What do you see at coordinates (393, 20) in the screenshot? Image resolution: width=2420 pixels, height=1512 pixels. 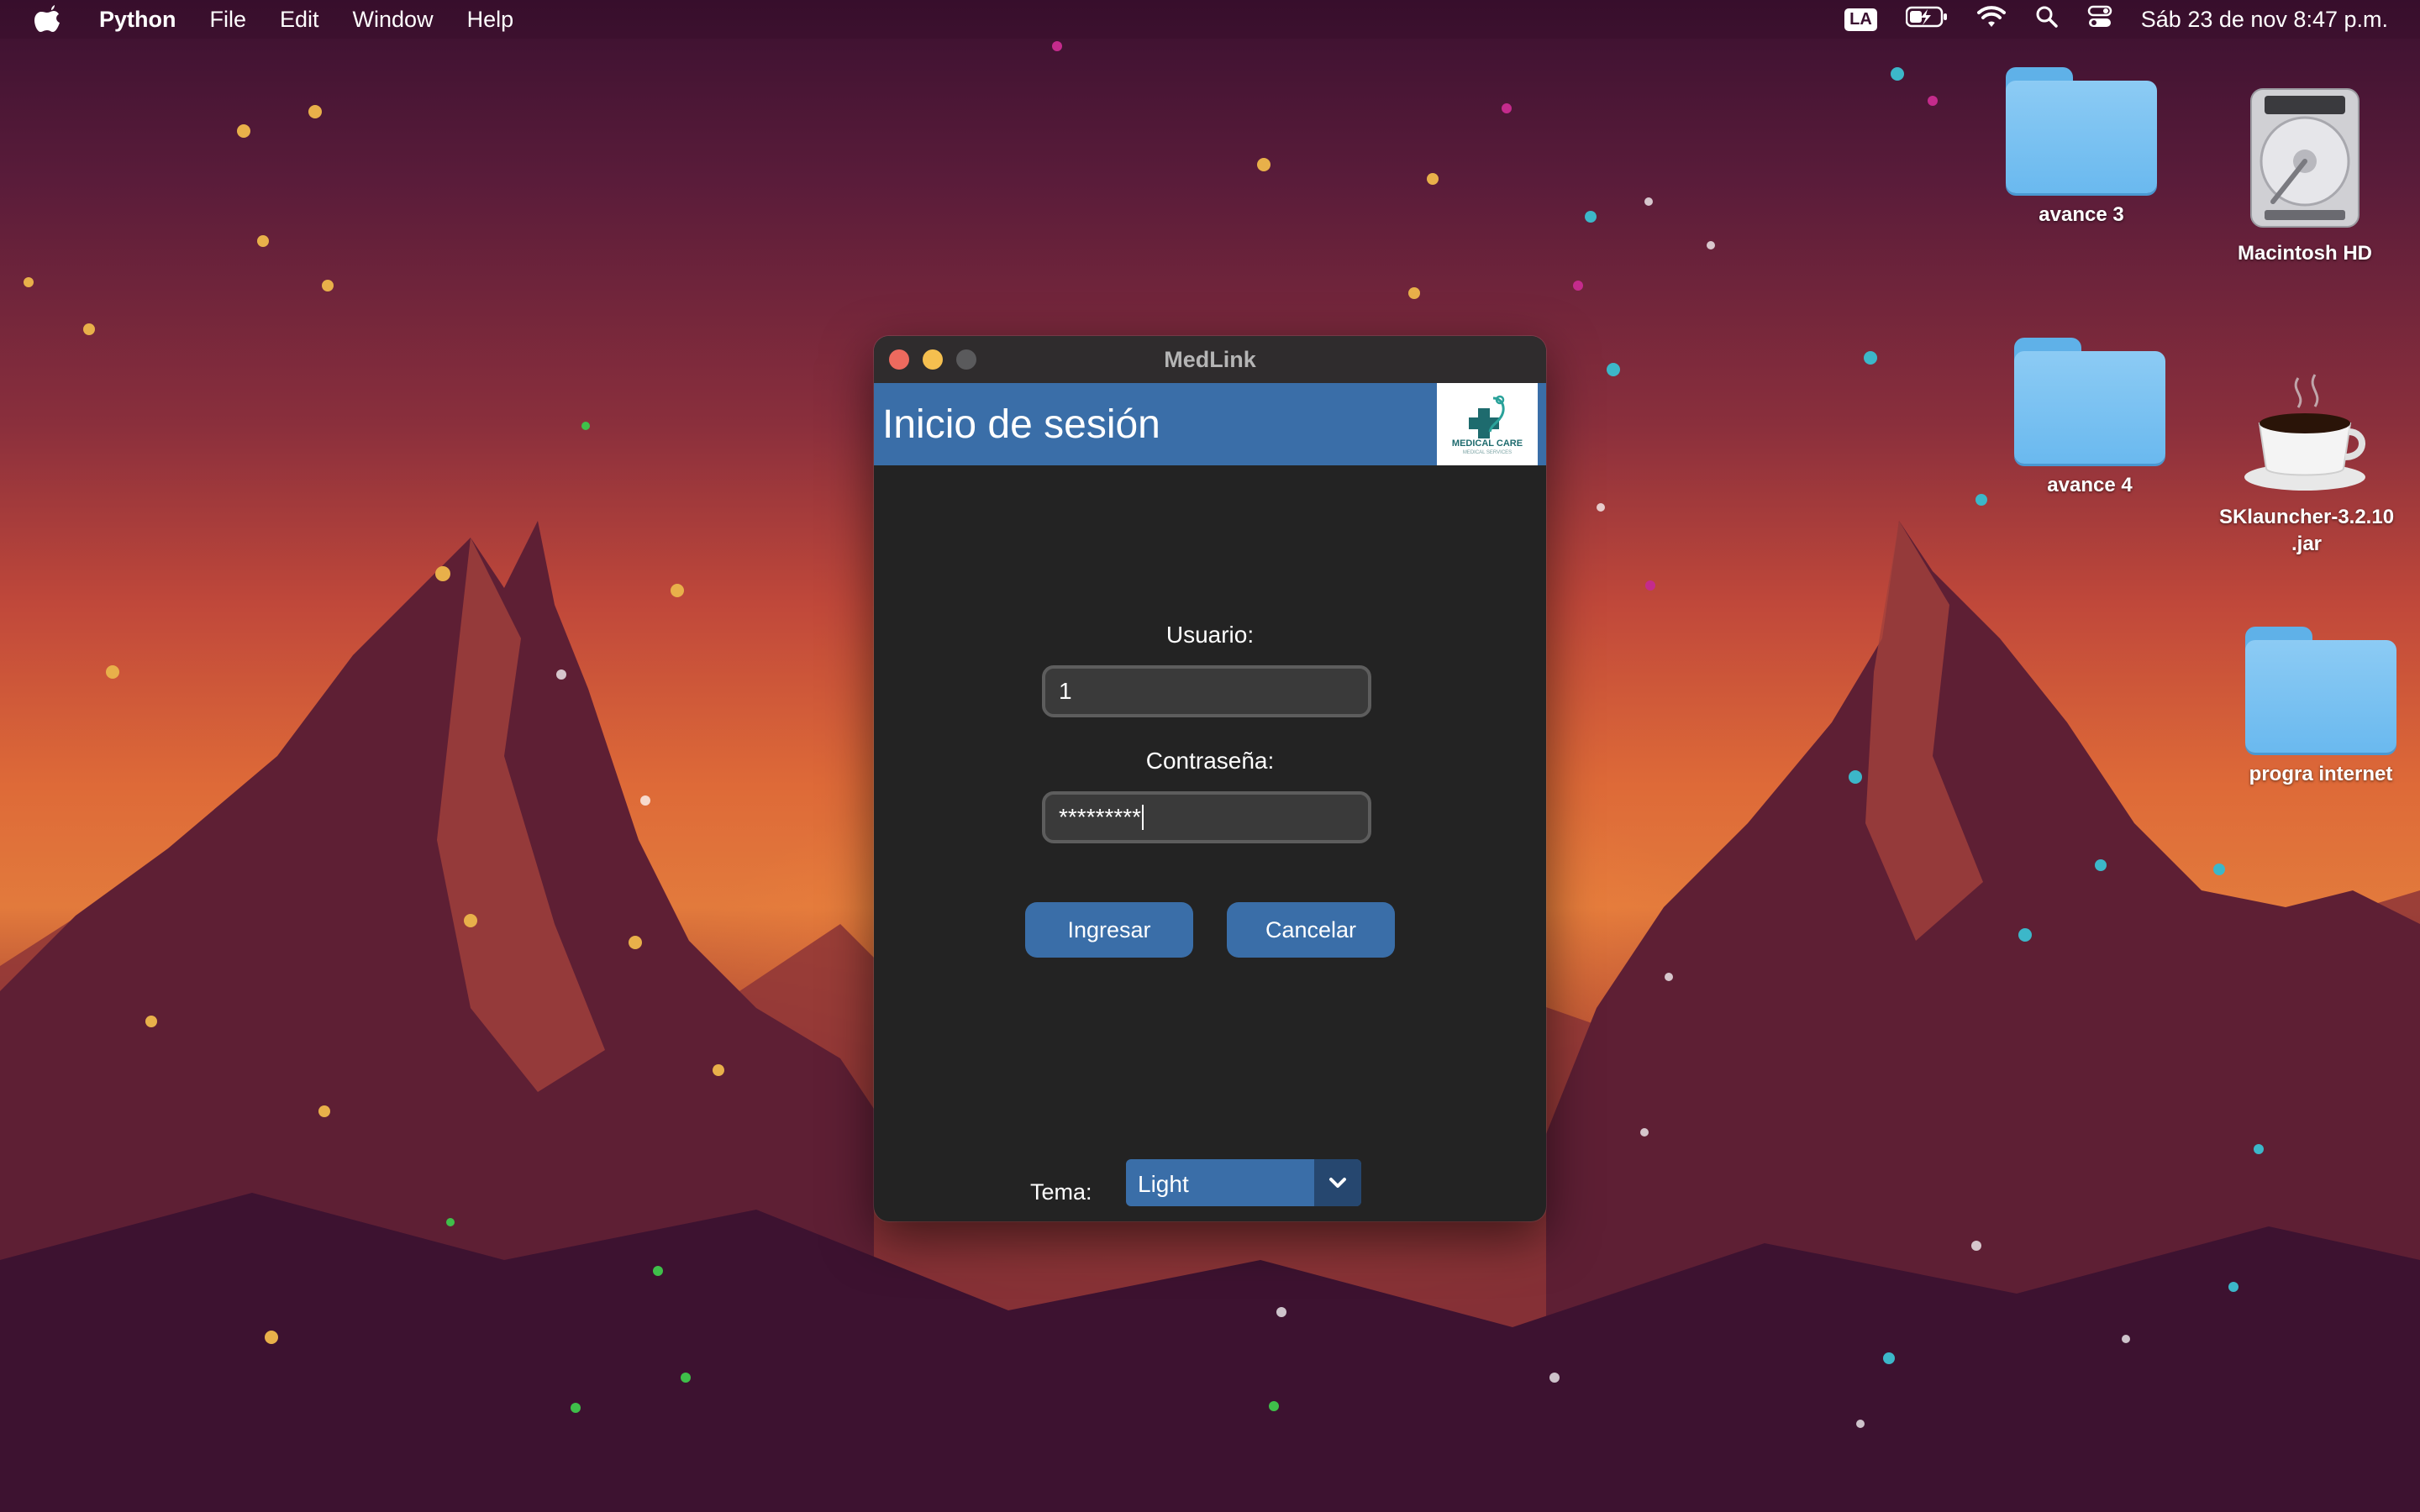 I see `menu-window: Window` at bounding box center [393, 20].